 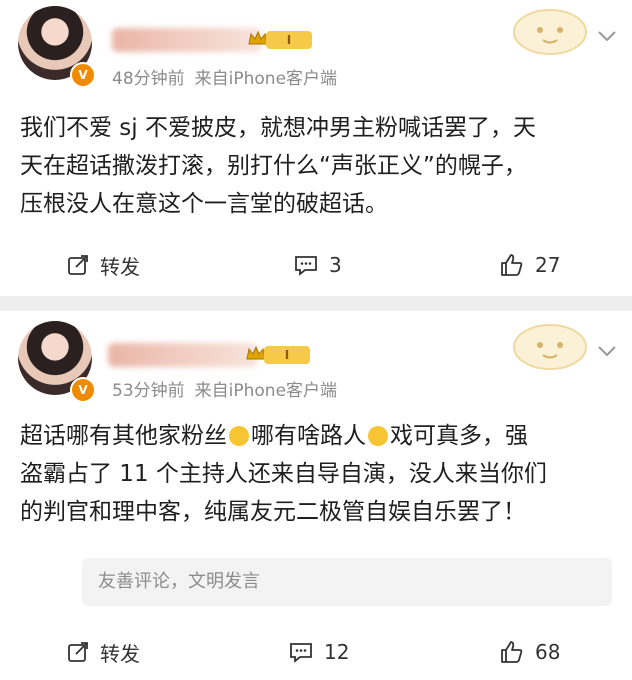 What do you see at coordinates (278, 128) in the screenshot?
I see `post-text-line: 我们不爱 sj 不爱披皮，就想冲男主粉喊话罢了，天` at bounding box center [278, 128].